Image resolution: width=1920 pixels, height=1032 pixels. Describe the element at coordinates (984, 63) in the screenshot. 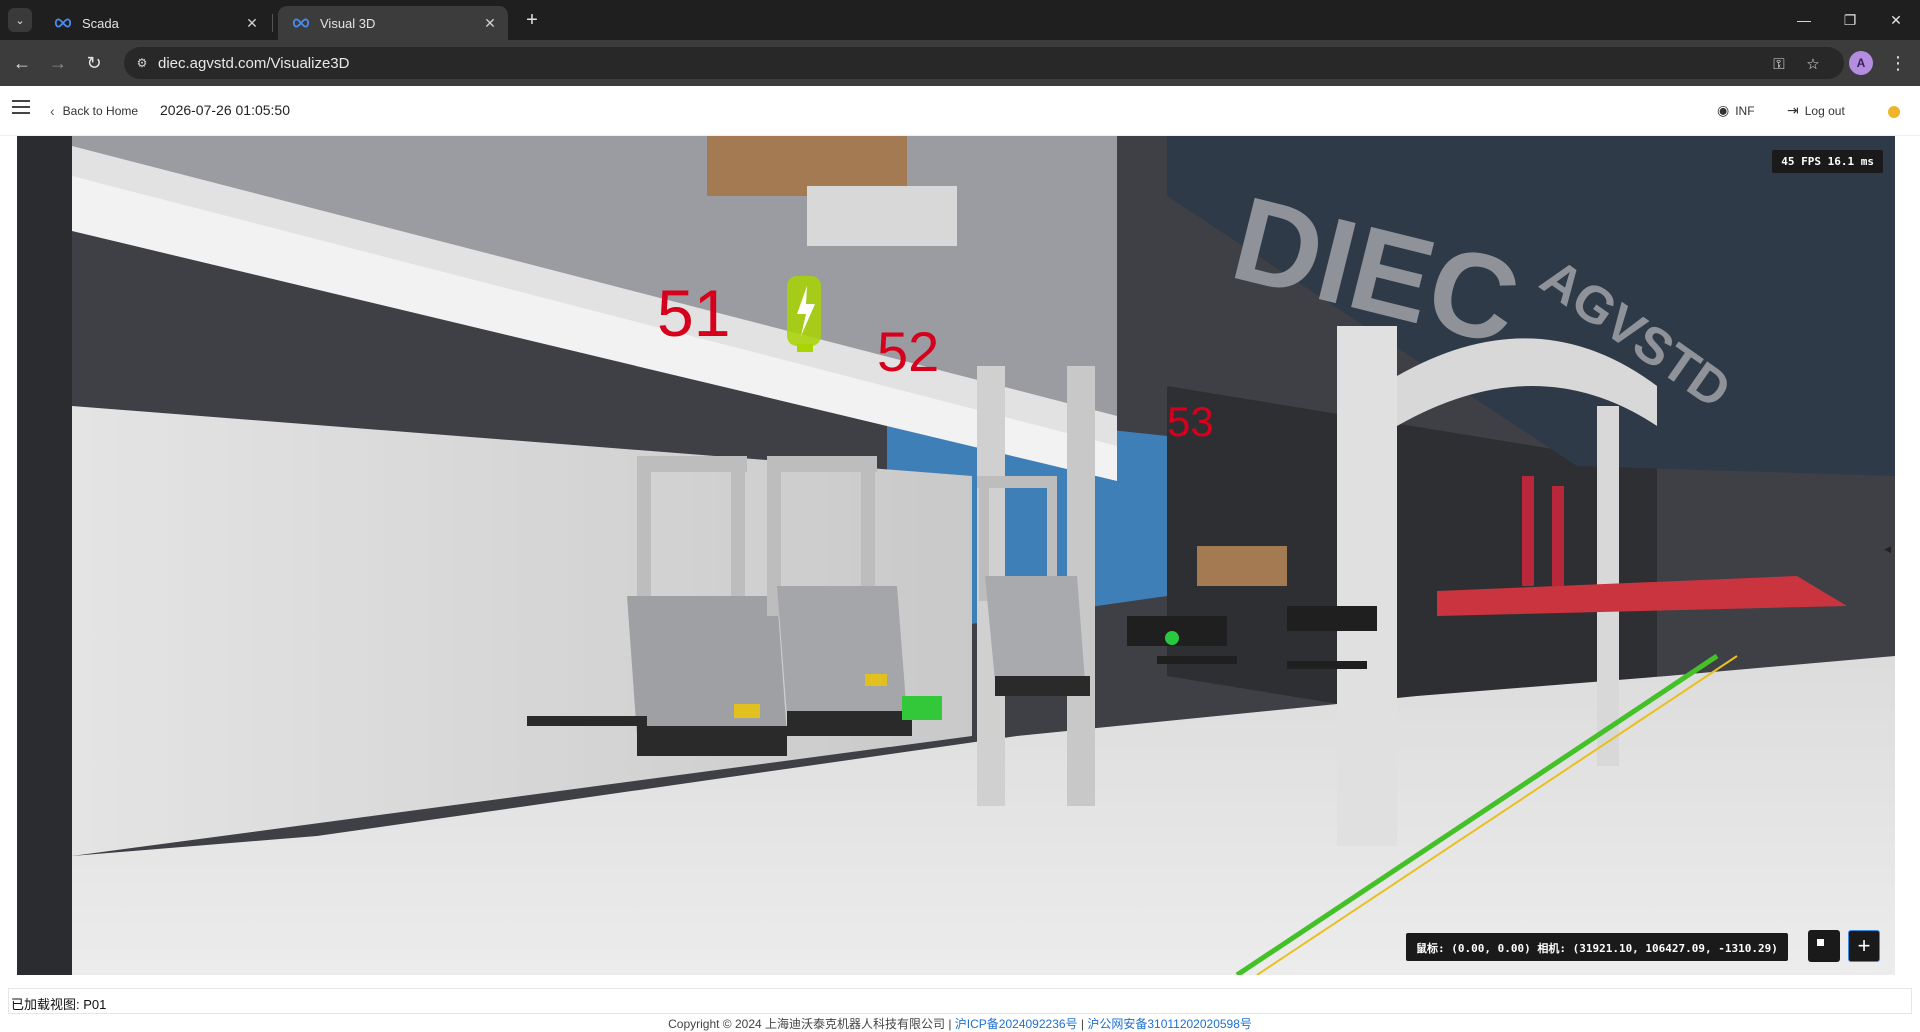

I see `address-bar: ⚙ diec.agvstd.com/Visualize3D ⚿ ☆` at that location.